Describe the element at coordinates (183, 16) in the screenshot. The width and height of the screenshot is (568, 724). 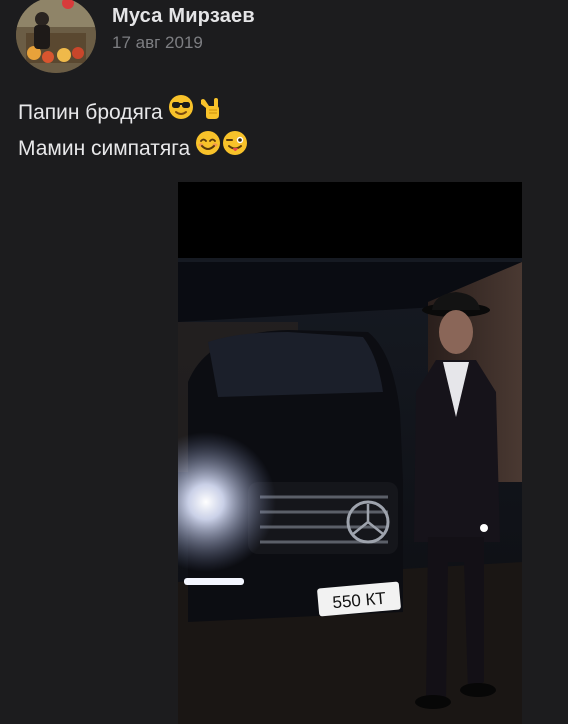
I see `author-name: Муса Мирзаев` at that location.